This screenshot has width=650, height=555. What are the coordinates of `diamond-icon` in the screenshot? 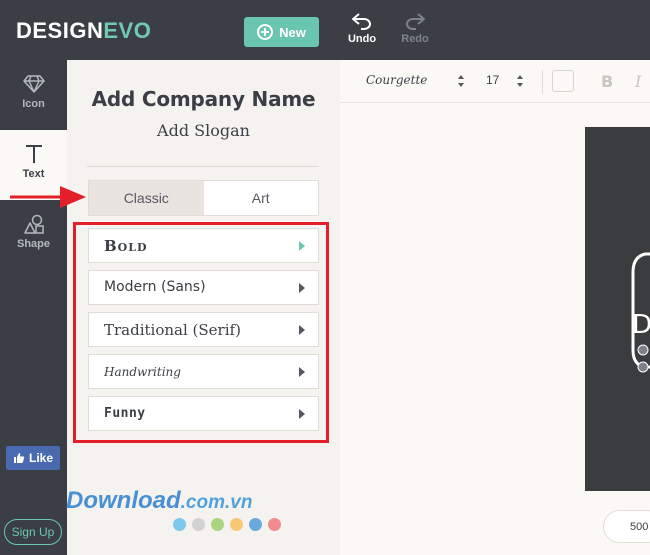 It's located at (33, 84).